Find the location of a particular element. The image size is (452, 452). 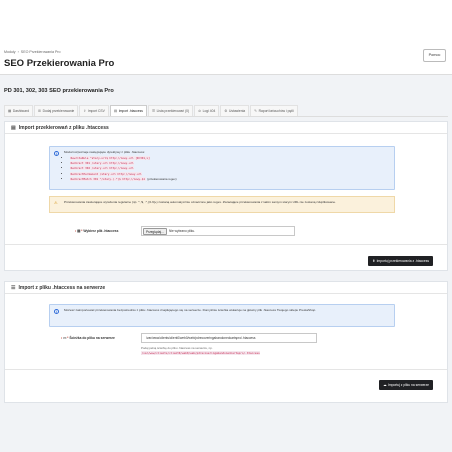

tab-label: Dashboard is located at coordinates (21, 110).